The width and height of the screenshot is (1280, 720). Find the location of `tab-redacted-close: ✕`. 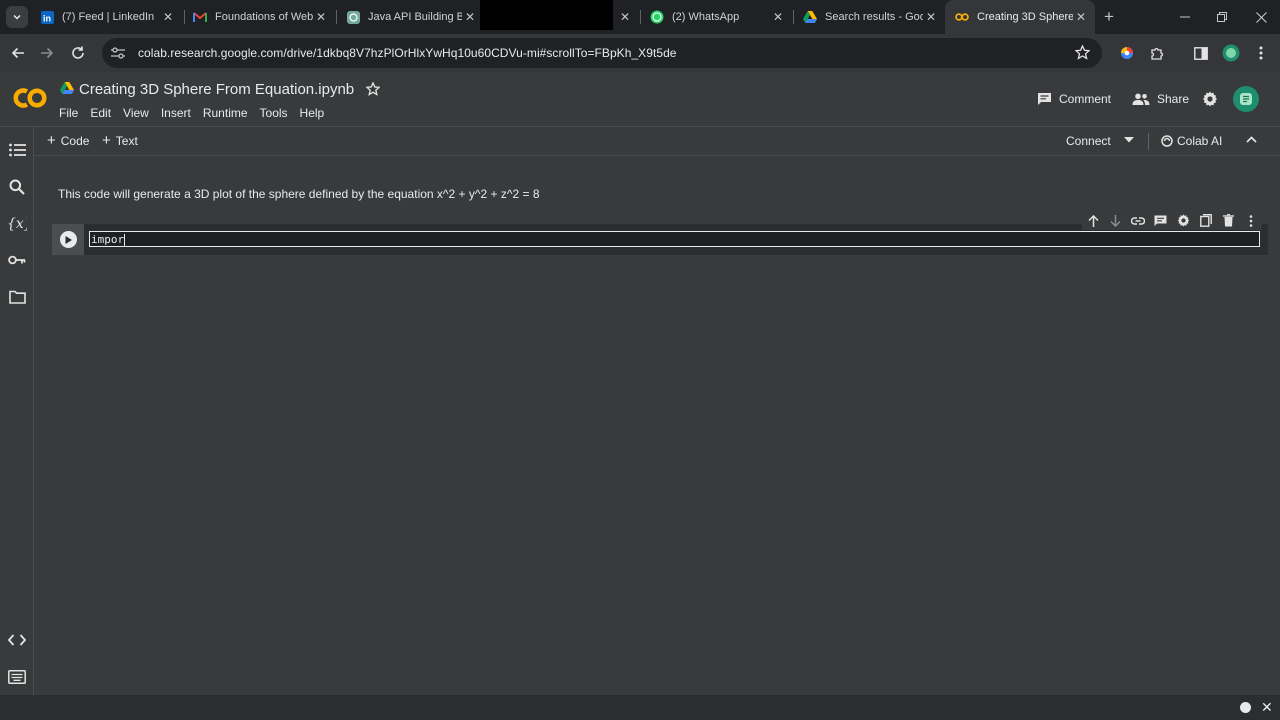

tab-redacted-close: ✕ is located at coordinates (626, 17).